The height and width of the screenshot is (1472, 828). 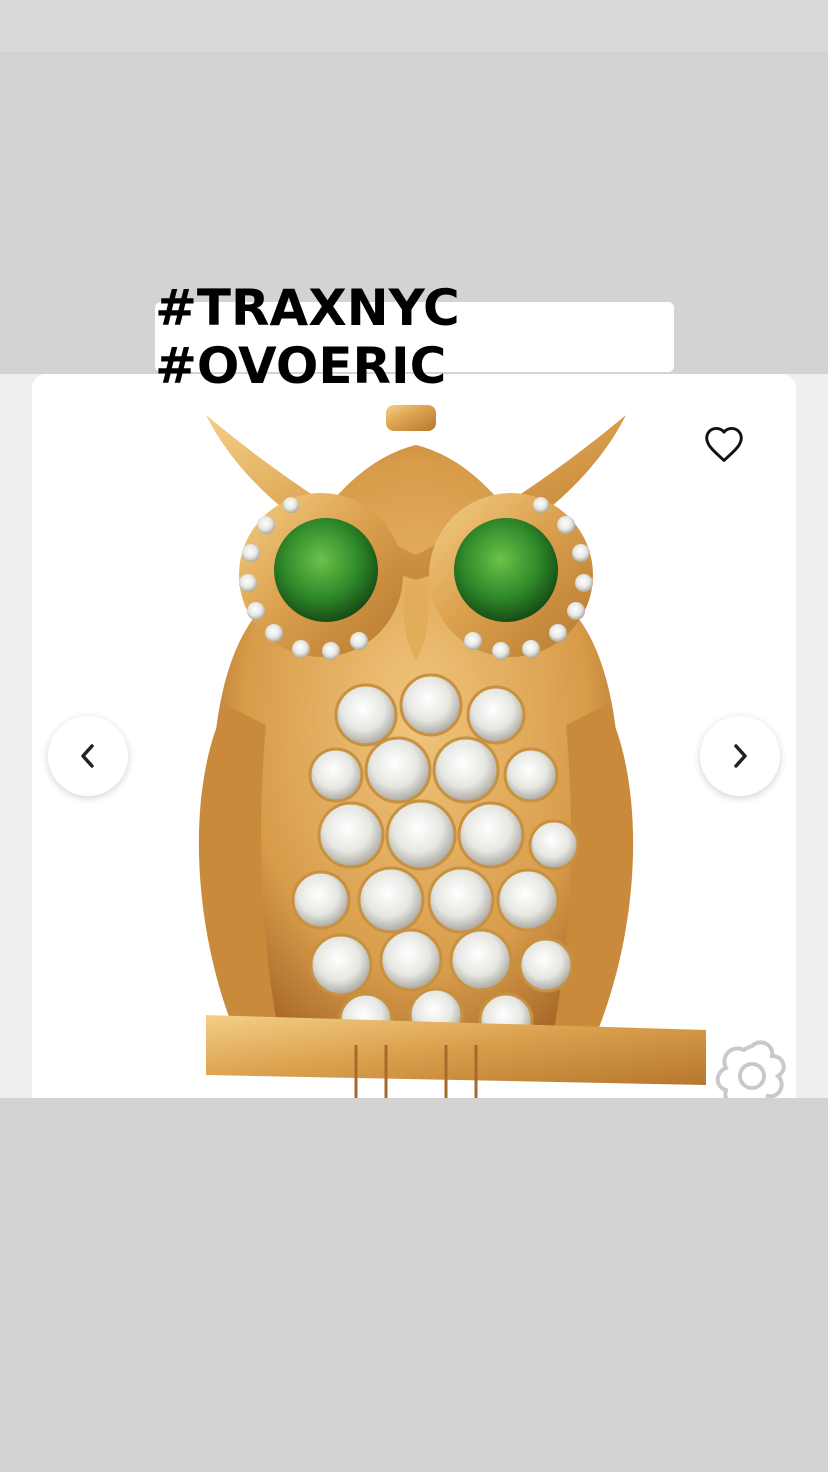 I want to click on heart-outline-icon, so click(x=724, y=444).